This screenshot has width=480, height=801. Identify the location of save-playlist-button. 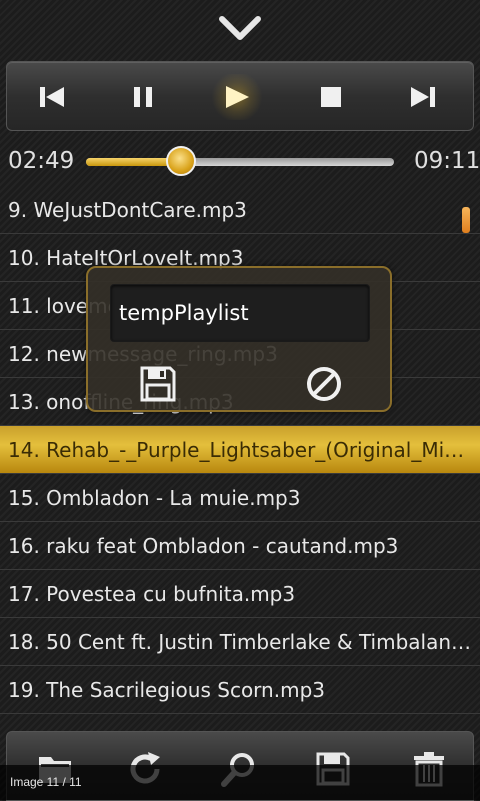
(158, 384).